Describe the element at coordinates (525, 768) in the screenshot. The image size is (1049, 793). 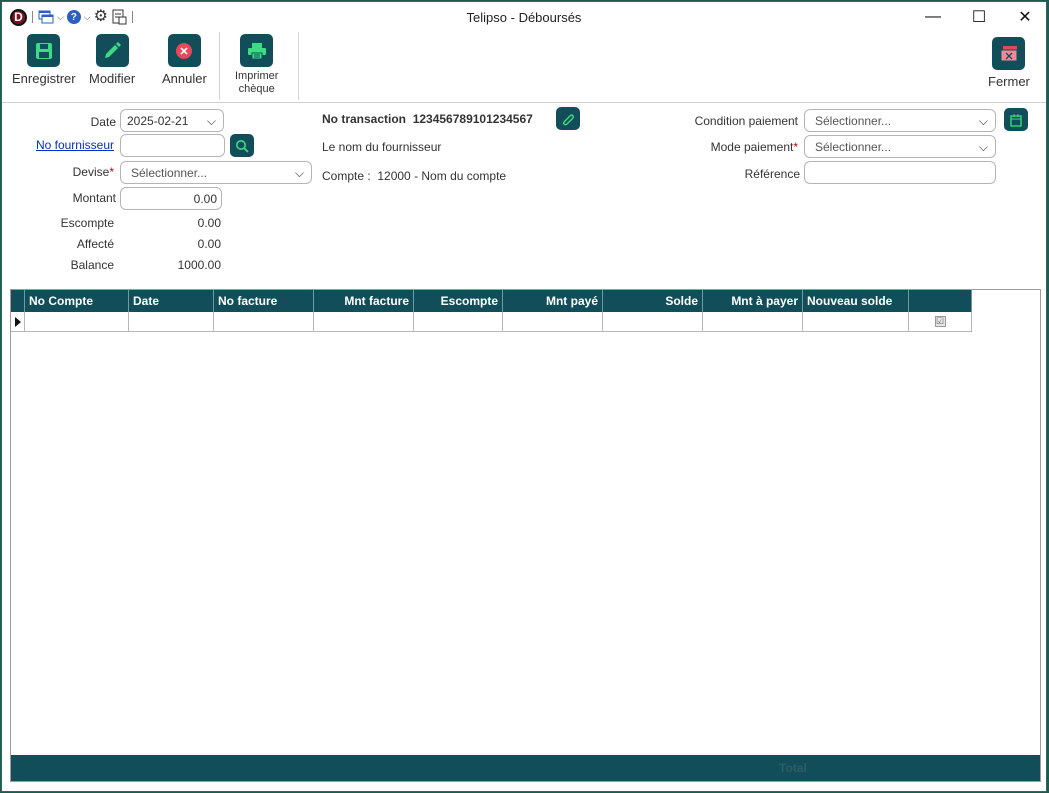
I see `grid-footer: Total` at that location.